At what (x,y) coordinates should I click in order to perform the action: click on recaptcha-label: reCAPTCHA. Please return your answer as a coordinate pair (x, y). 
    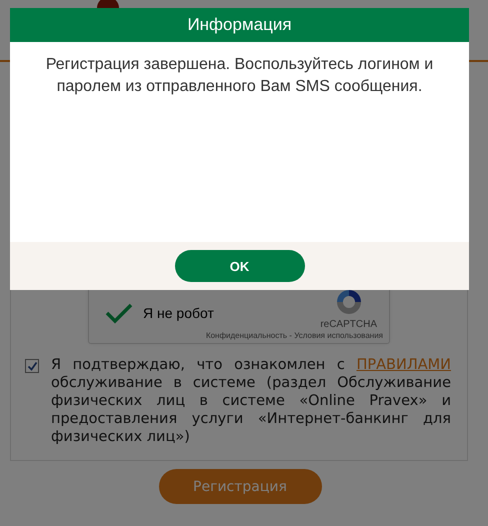
    Looking at the image, I should click on (348, 324).